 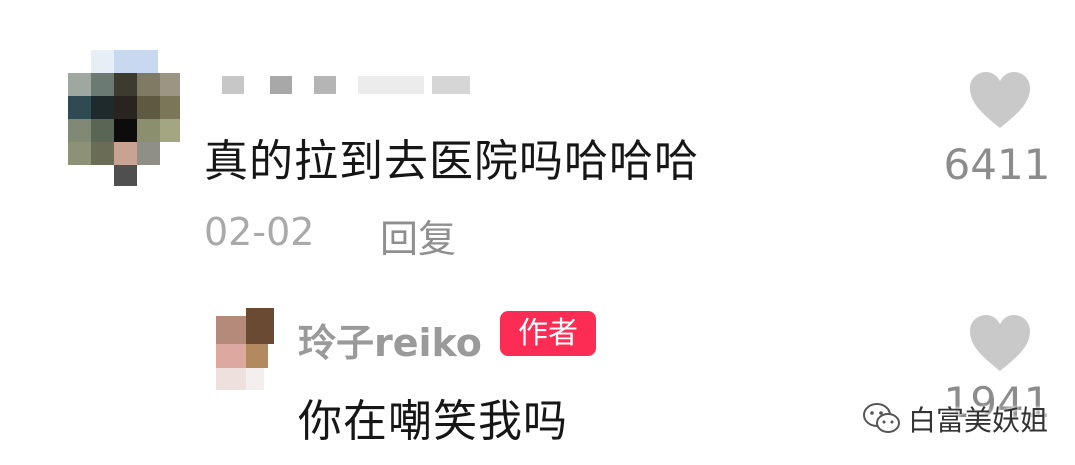 I want to click on watermark: 白富美妖姐, so click(x=955, y=419).